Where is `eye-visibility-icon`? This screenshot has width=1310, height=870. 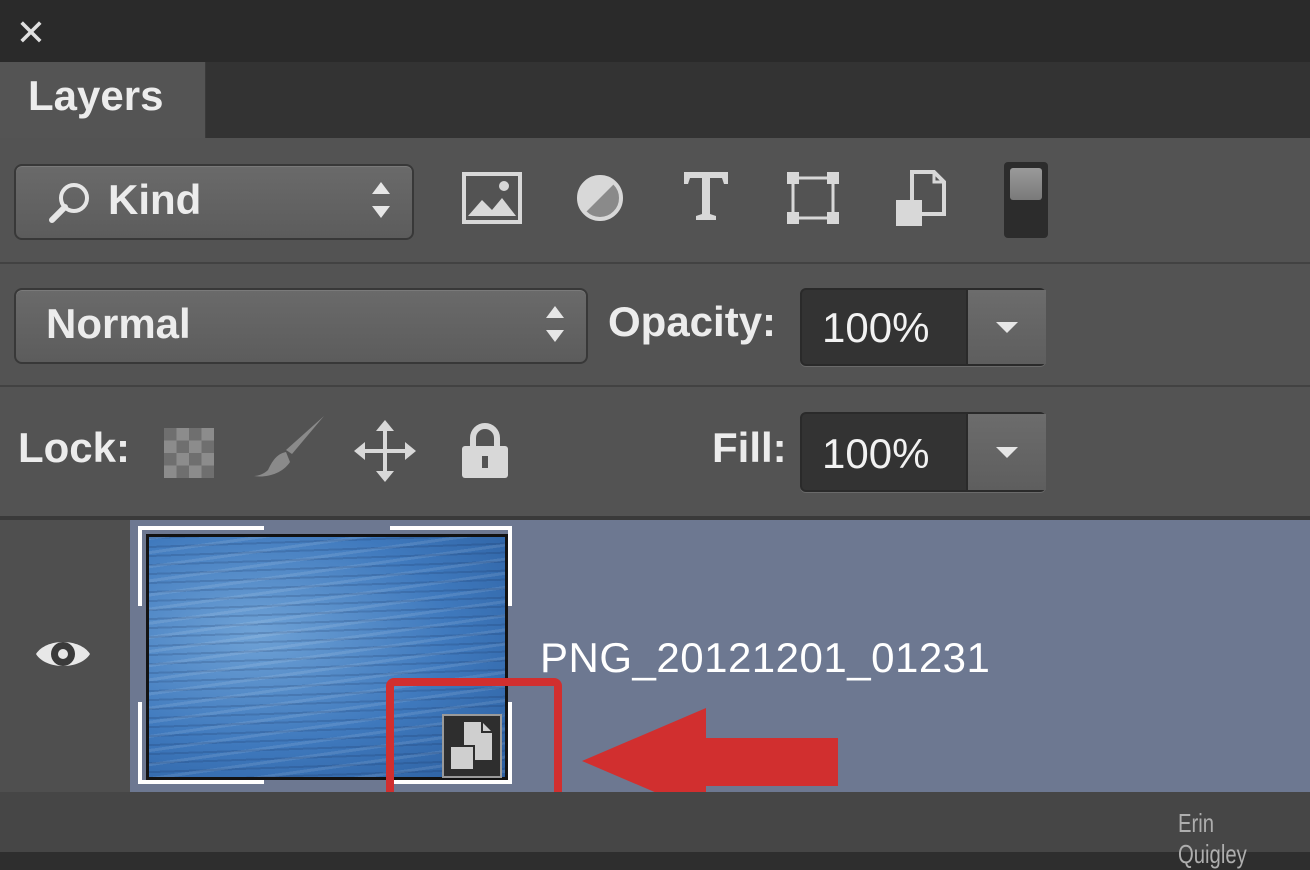 eye-visibility-icon is located at coordinates (63, 654).